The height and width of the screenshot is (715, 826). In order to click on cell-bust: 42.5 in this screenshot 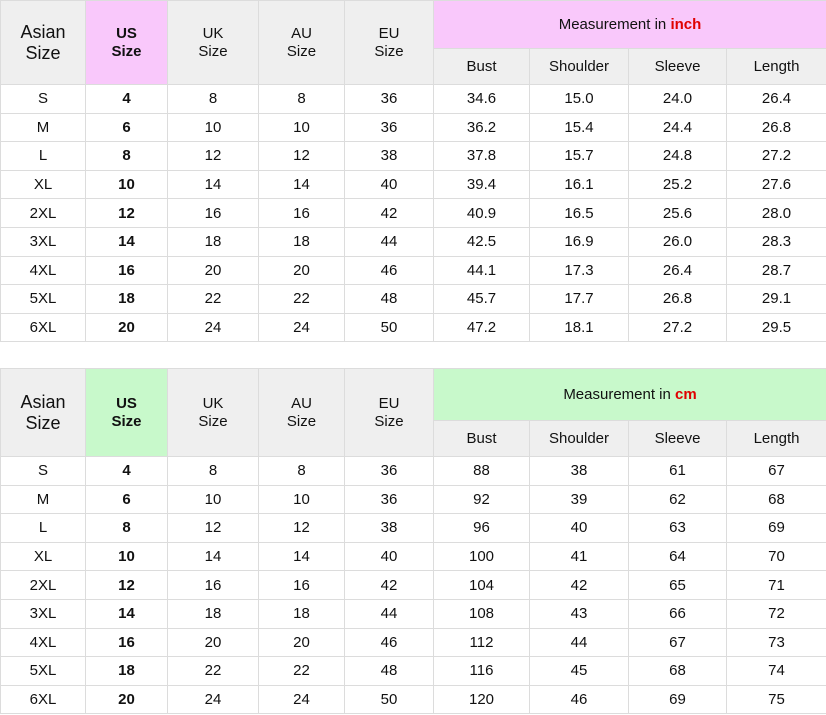, I will do `click(481, 241)`.